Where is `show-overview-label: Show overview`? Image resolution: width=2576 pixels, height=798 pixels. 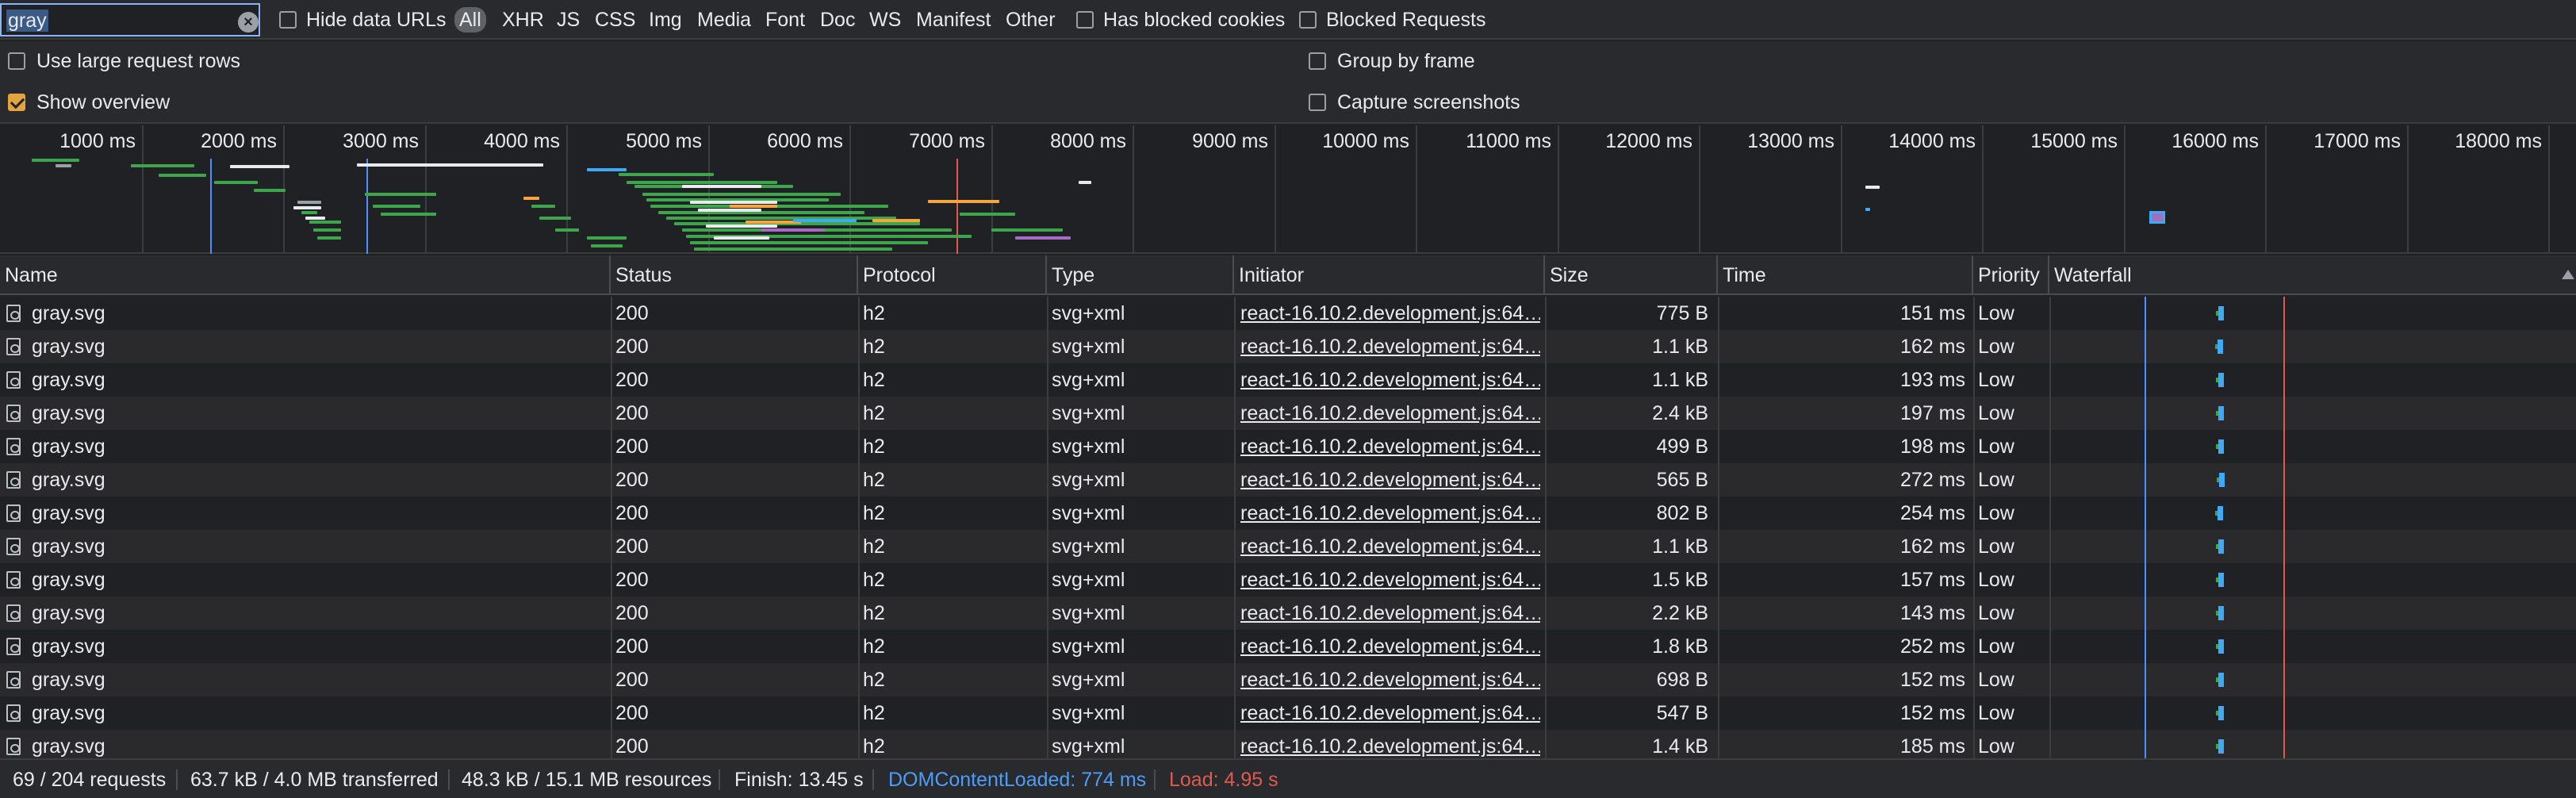
show-overview-label: Show overview is located at coordinates (103, 101).